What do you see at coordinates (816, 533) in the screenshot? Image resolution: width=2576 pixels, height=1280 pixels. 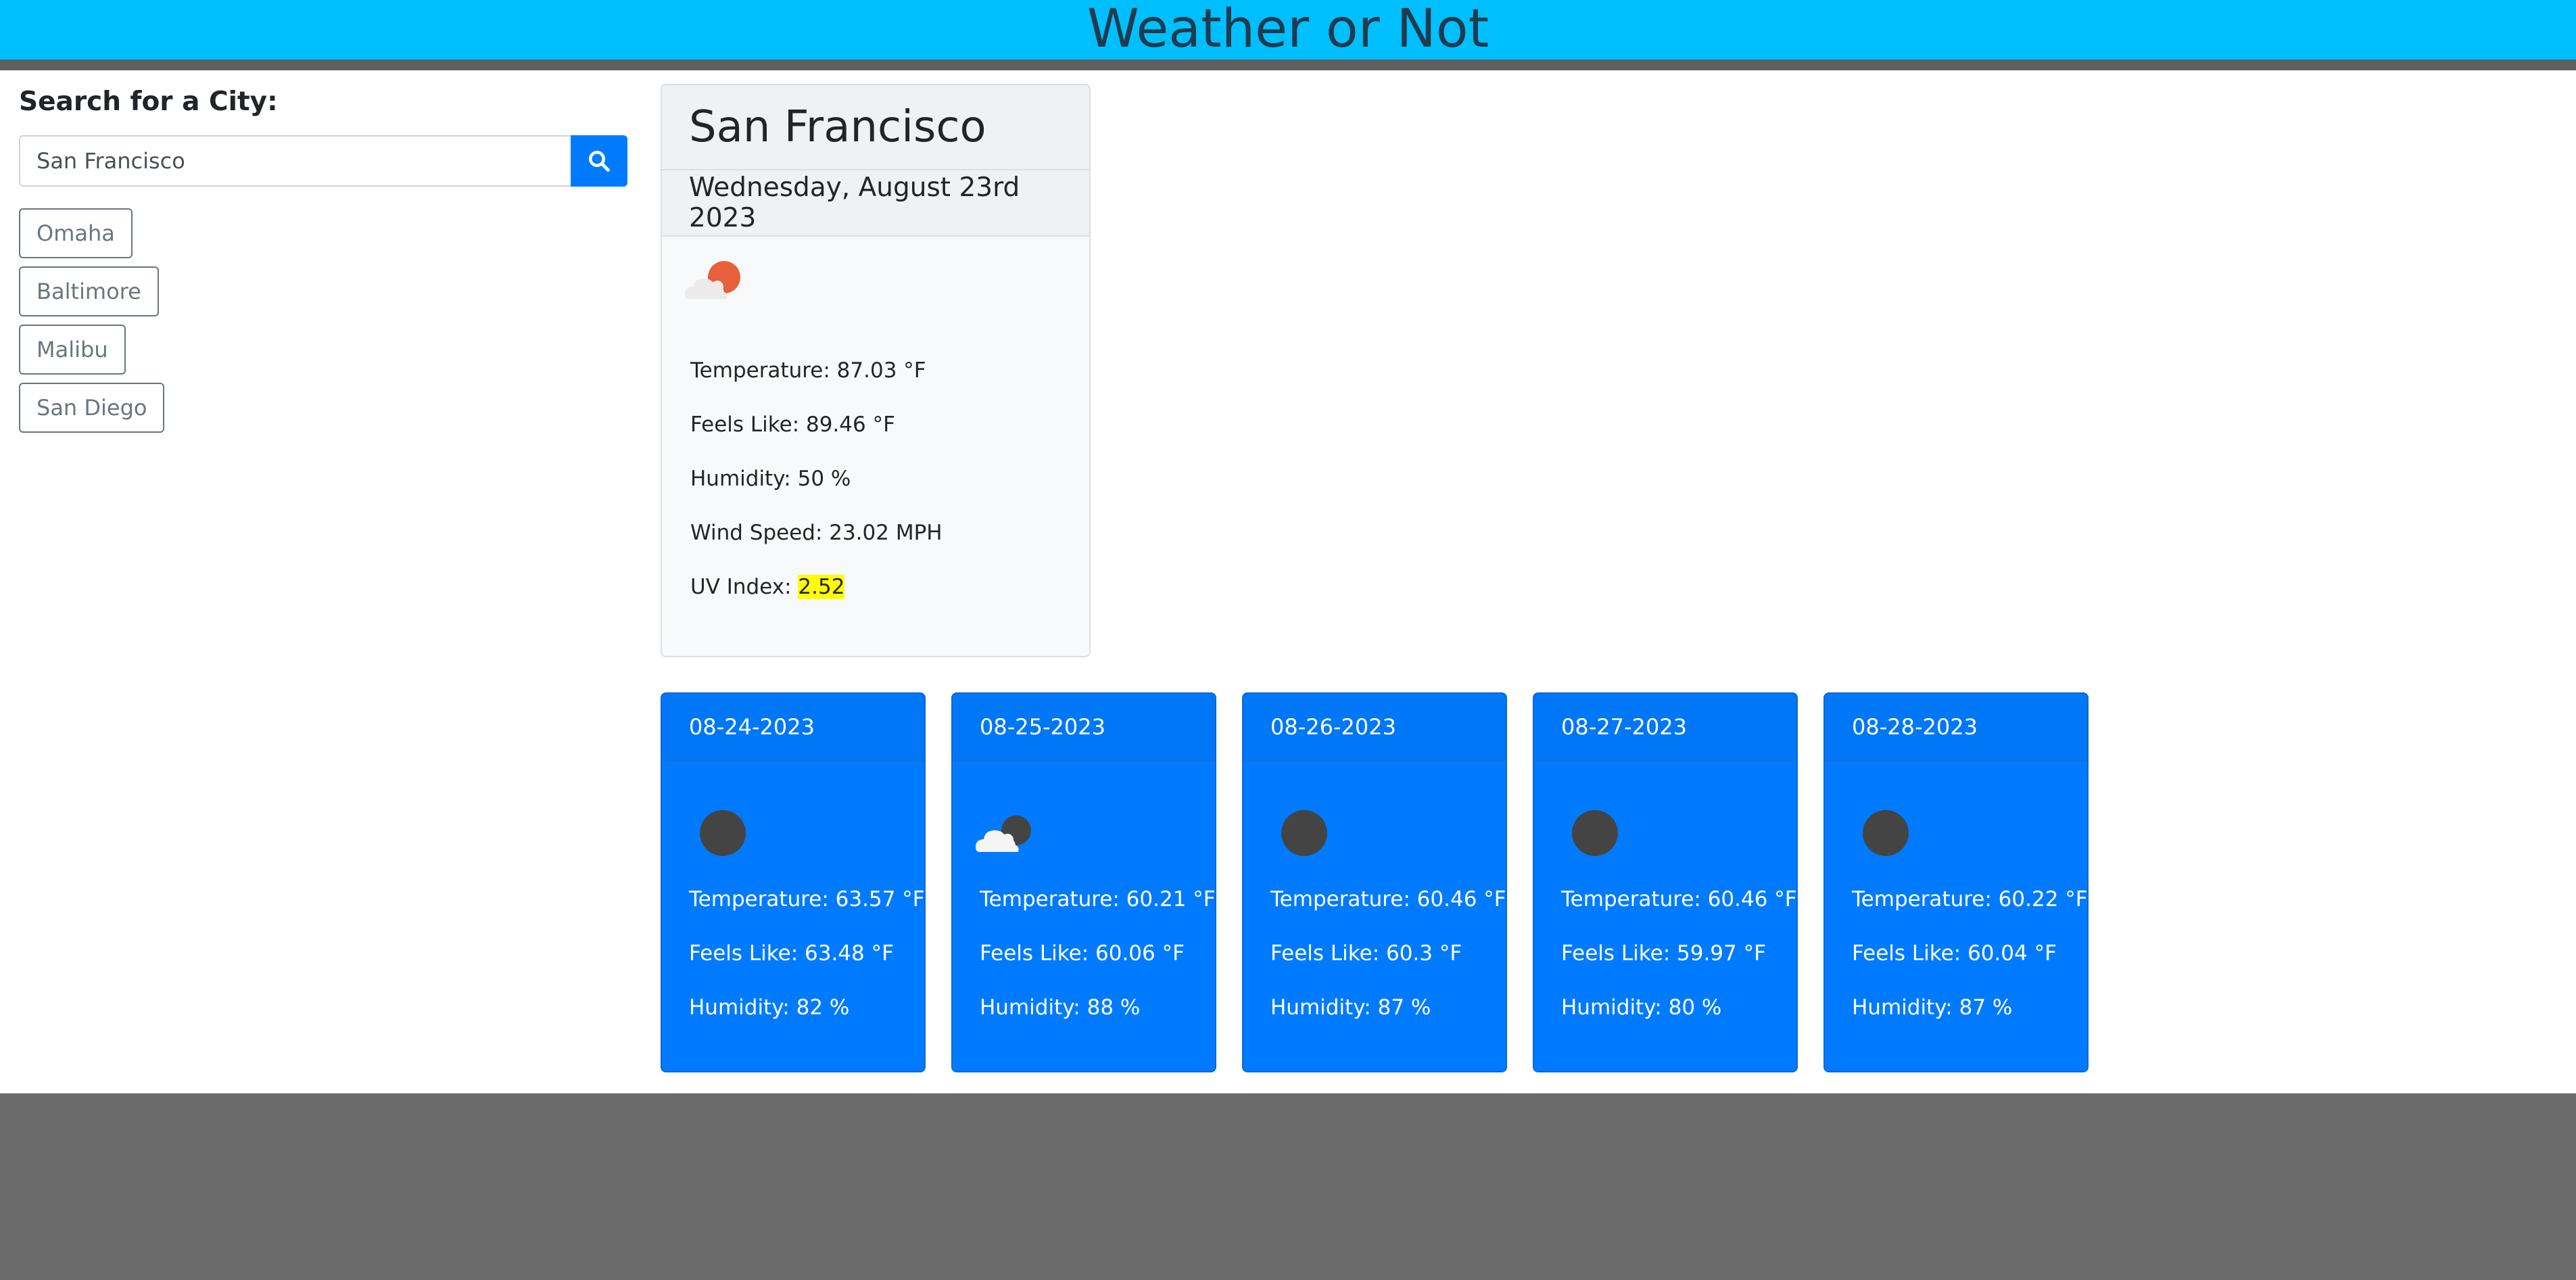 I see `current-wind-speed: Wind Speed: 23.02 MPH` at bounding box center [816, 533].